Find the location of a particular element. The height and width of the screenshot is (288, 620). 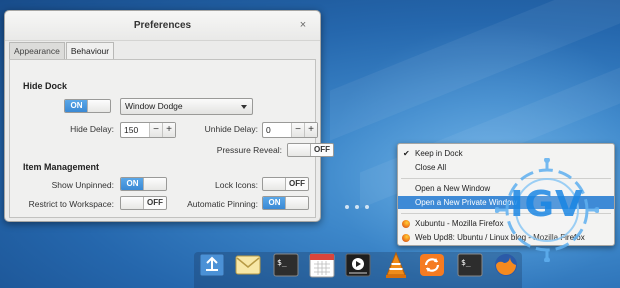

item-management-heading: Item Management is located at coordinates (61, 167).